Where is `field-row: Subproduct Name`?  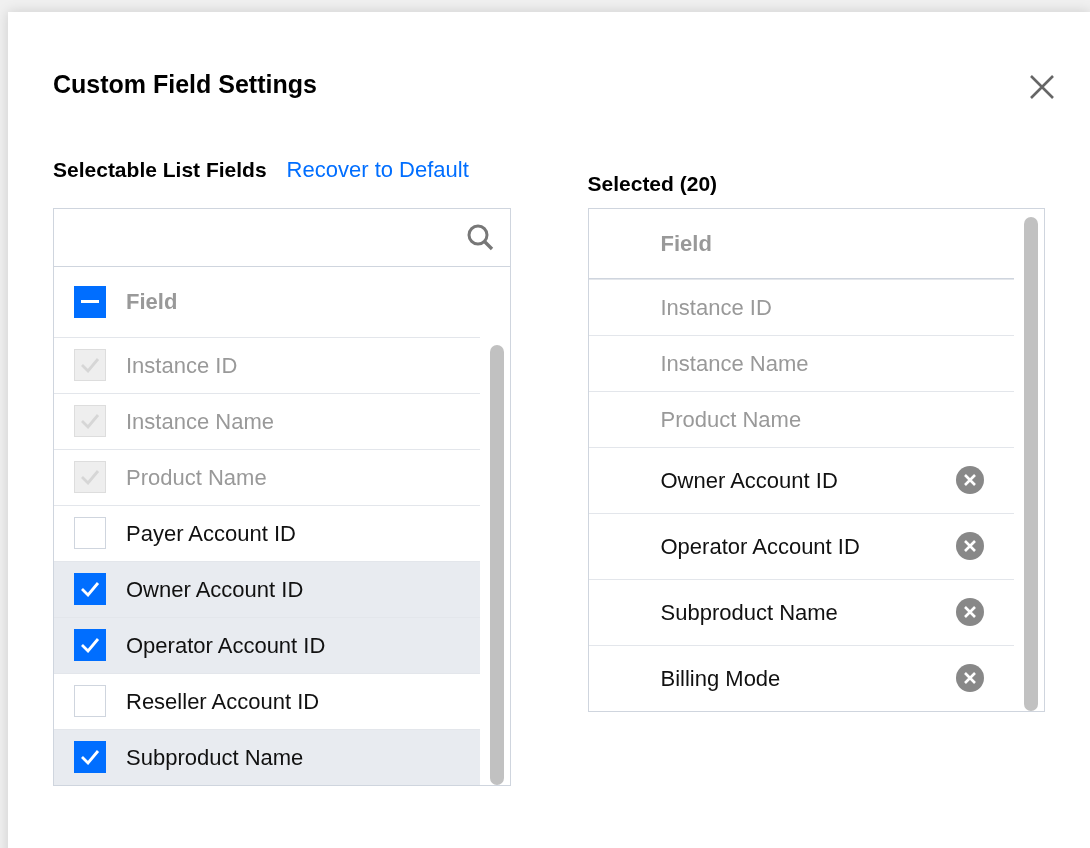
field-row: Subproduct Name is located at coordinates (267, 756).